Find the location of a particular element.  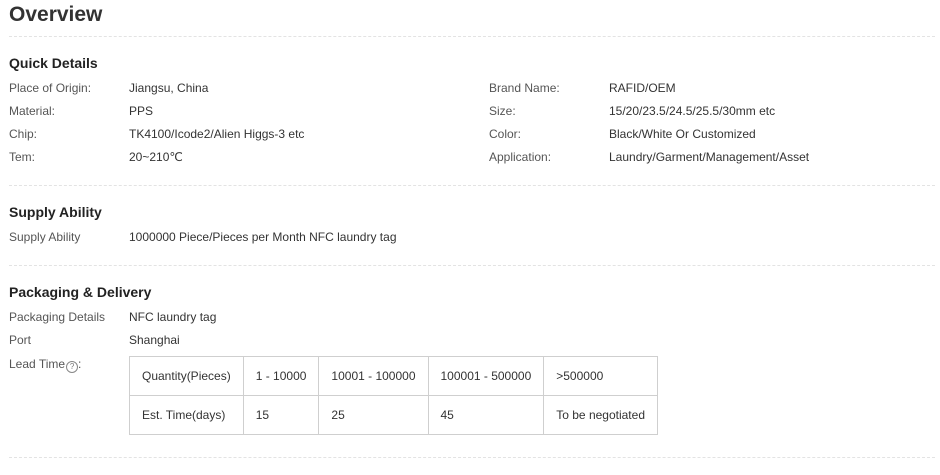

value-chip: TK4100/Icode2/Alien Higgs-3 etc is located at coordinates (217, 134).